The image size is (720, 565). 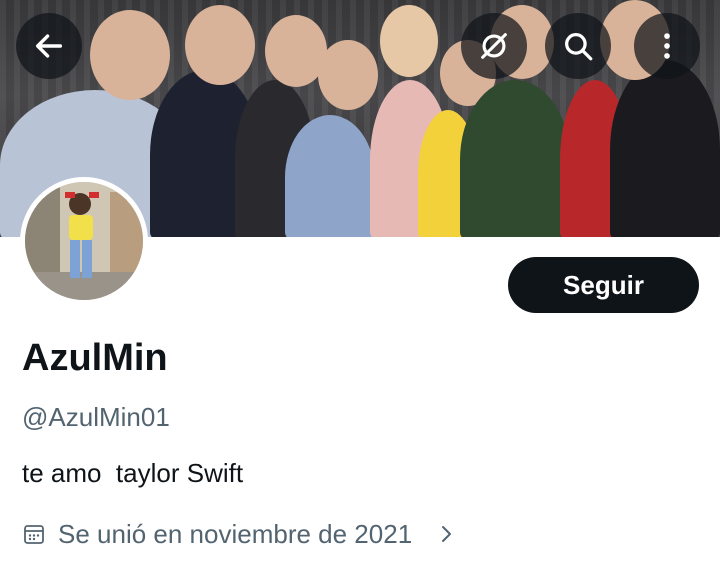 I want to click on avatar-image, so click(x=84, y=241).